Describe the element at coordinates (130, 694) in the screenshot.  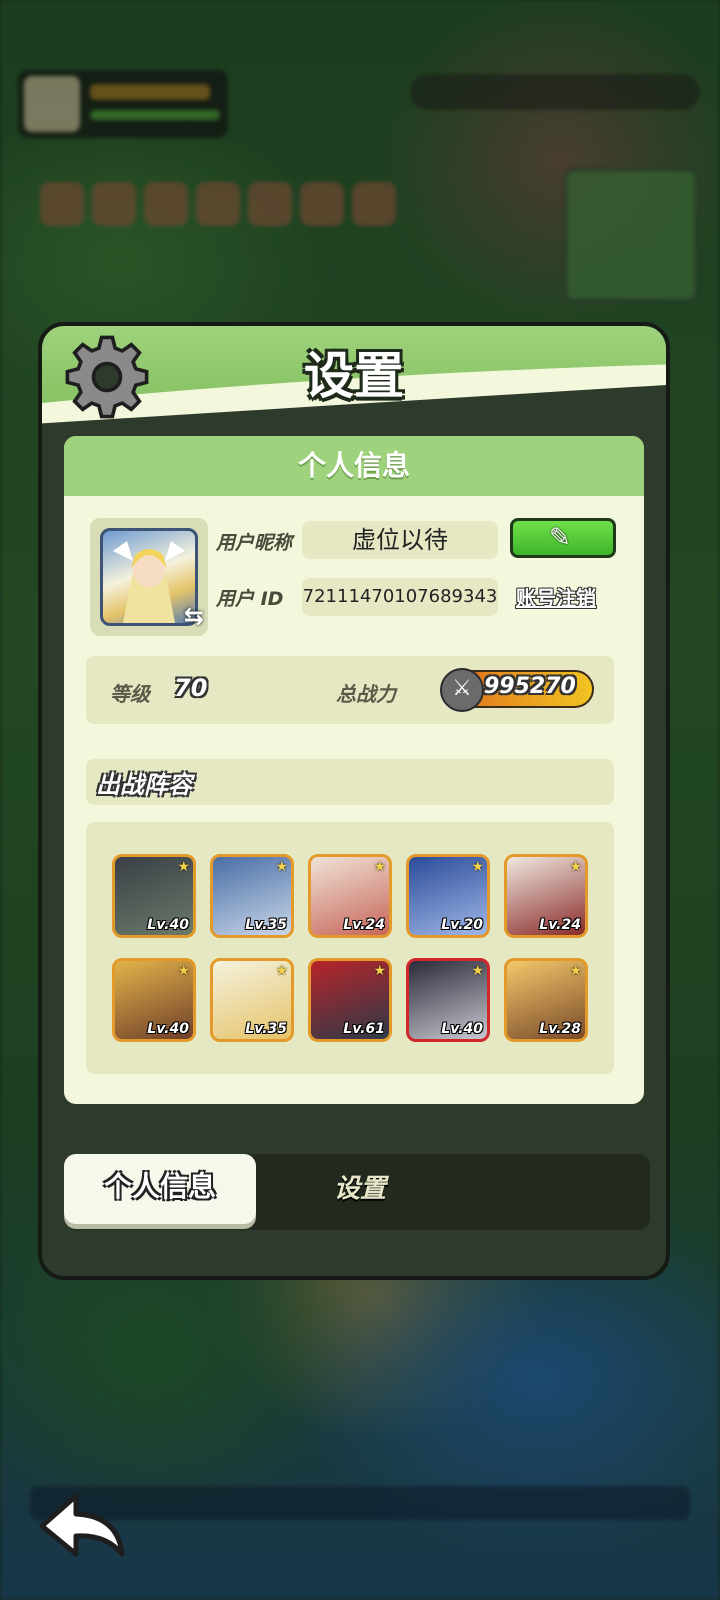
I see `level-label: 等级` at that location.